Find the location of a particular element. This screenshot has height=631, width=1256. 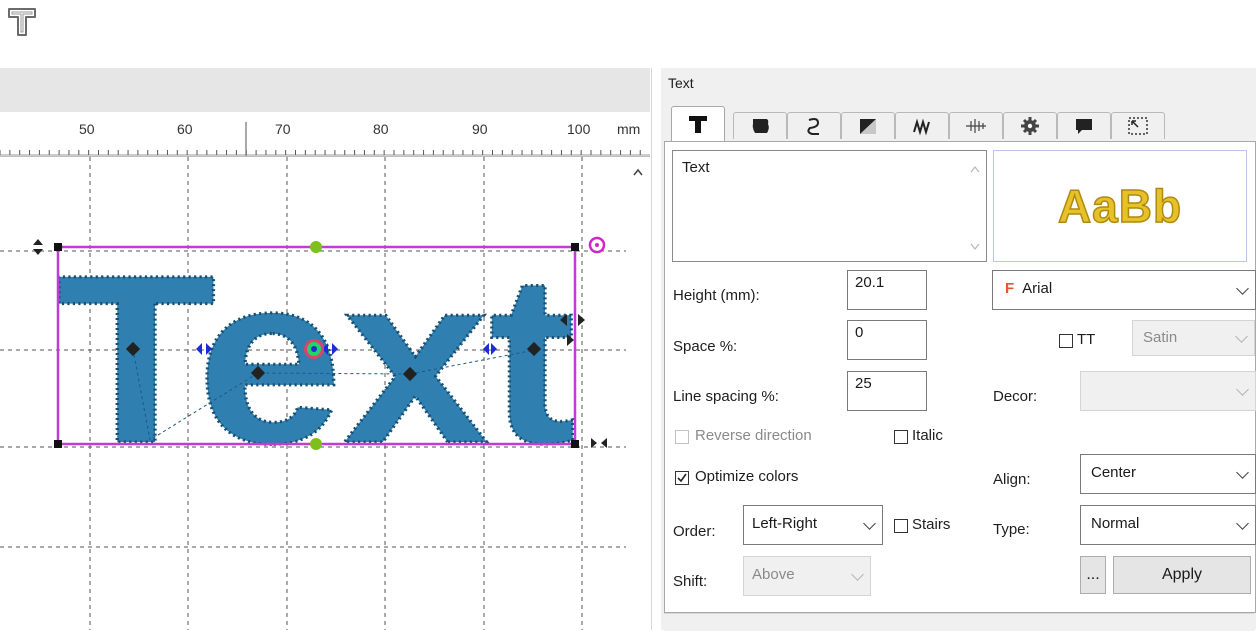

optimize-colors-checkbox is located at coordinates (682, 478).